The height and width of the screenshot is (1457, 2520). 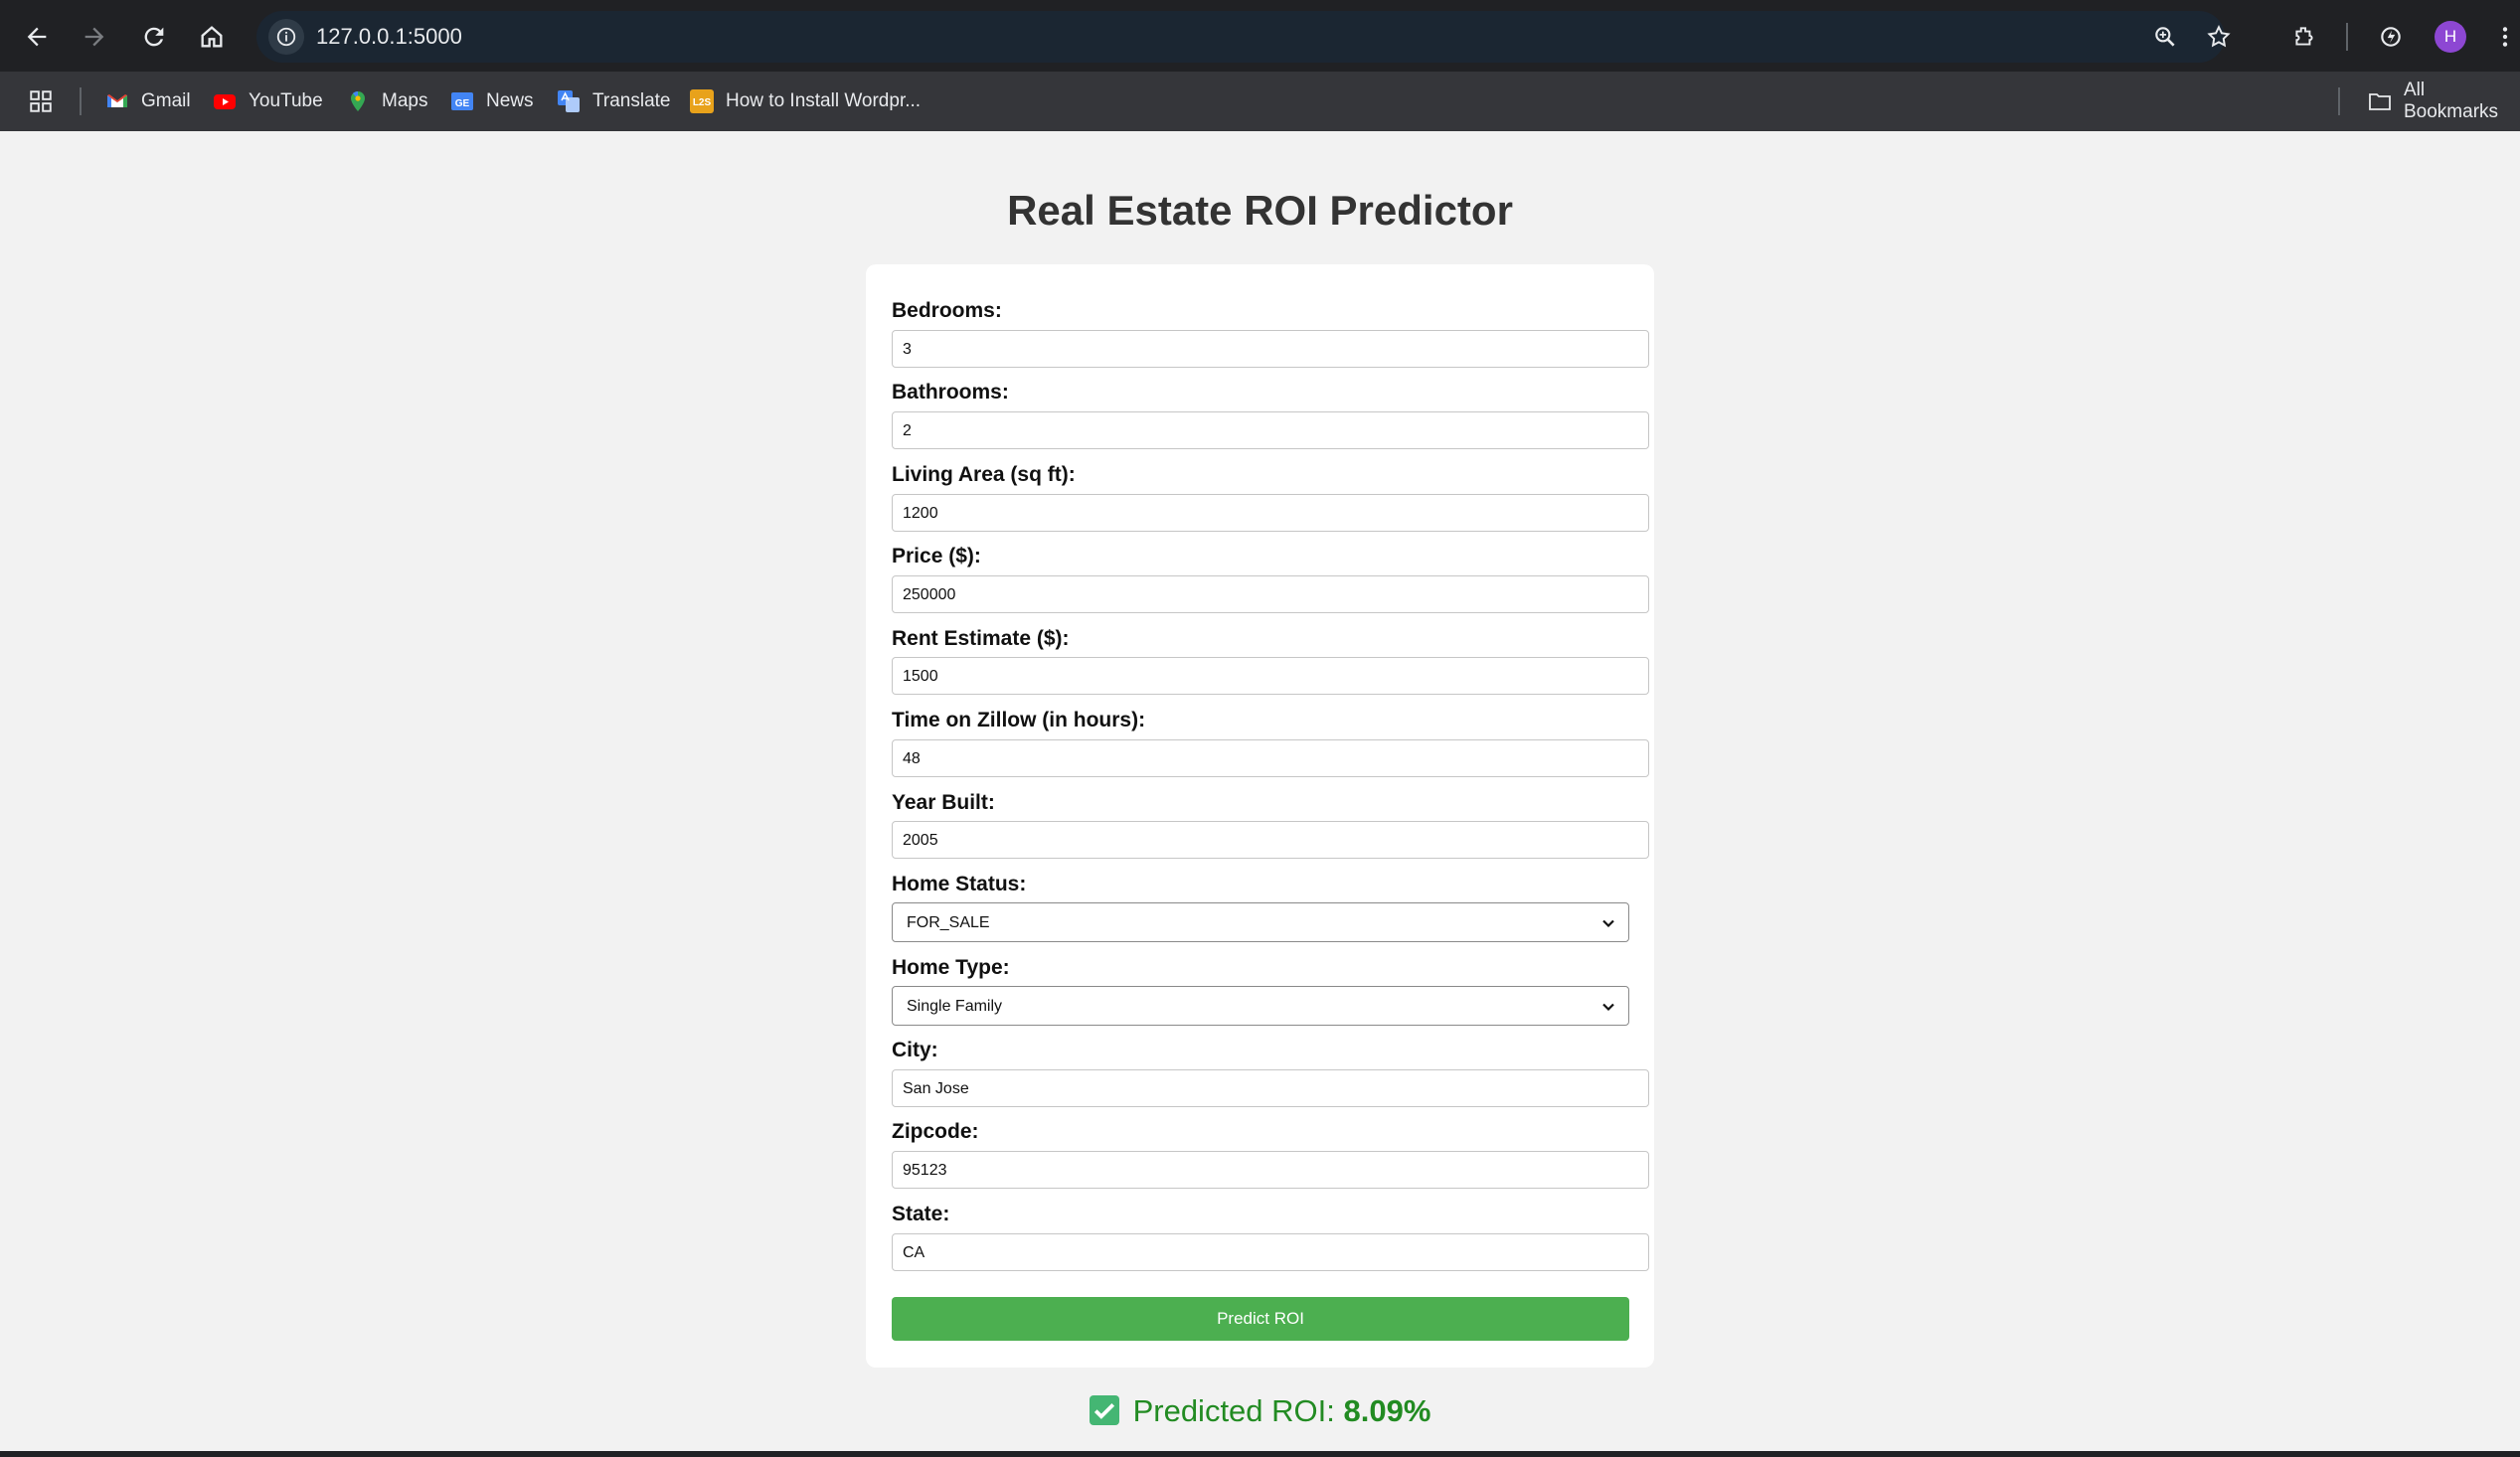 I want to click on page-title: Real Estate ROI Predictor, so click(x=1260, y=211).